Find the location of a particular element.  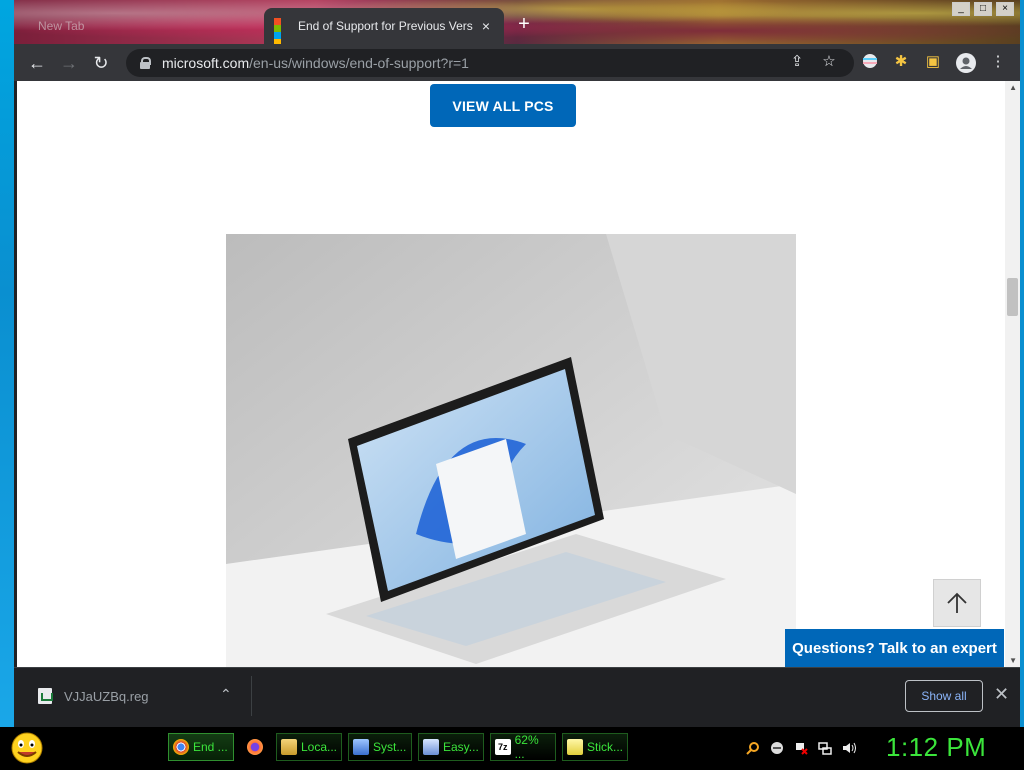

maximize-button: □ is located at coordinates (983, 9).